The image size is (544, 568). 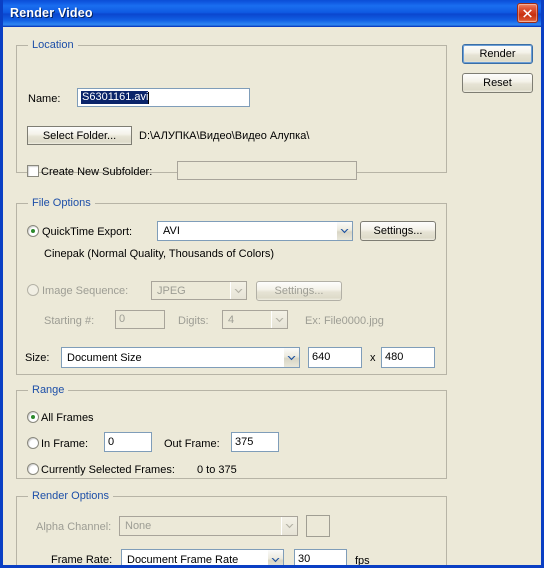 What do you see at coordinates (171, 290) in the screenshot?
I see `image-sequence-format-value: JPEG` at bounding box center [171, 290].